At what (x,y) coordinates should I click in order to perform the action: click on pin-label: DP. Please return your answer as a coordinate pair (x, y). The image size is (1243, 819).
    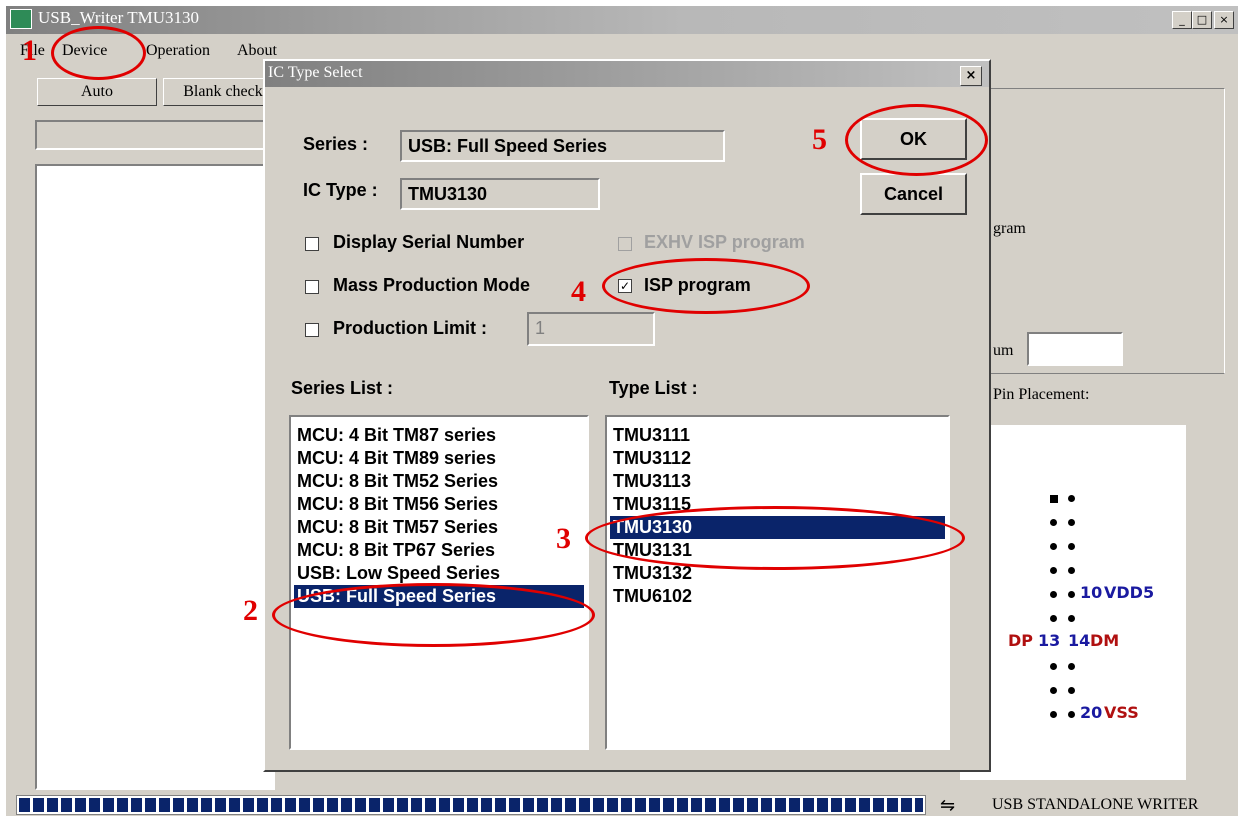
    Looking at the image, I should click on (1021, 640).